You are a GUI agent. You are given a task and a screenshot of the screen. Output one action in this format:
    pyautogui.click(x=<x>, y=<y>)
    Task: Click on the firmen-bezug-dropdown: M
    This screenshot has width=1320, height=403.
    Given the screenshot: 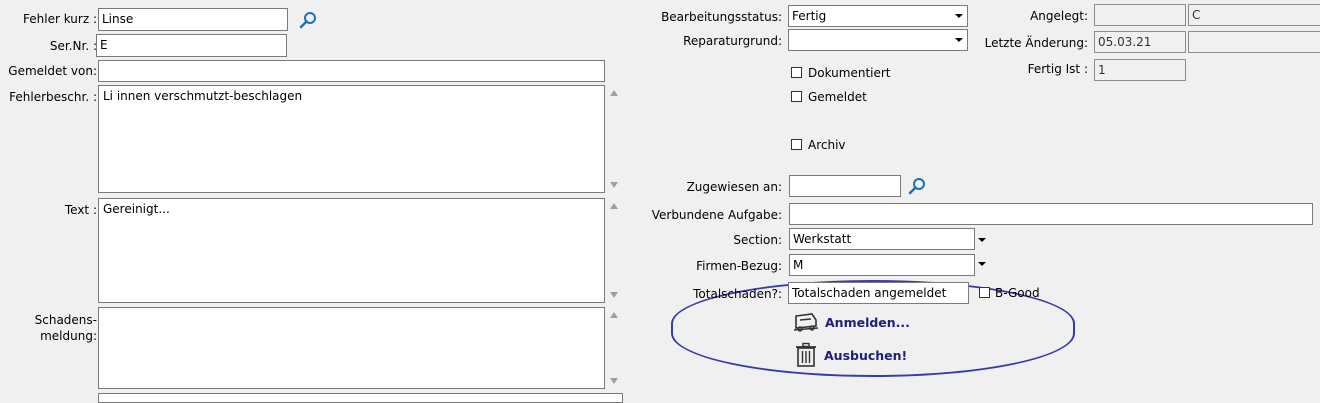 What is the action you would take?
    pyautogui.click(x=882, y=265)
    